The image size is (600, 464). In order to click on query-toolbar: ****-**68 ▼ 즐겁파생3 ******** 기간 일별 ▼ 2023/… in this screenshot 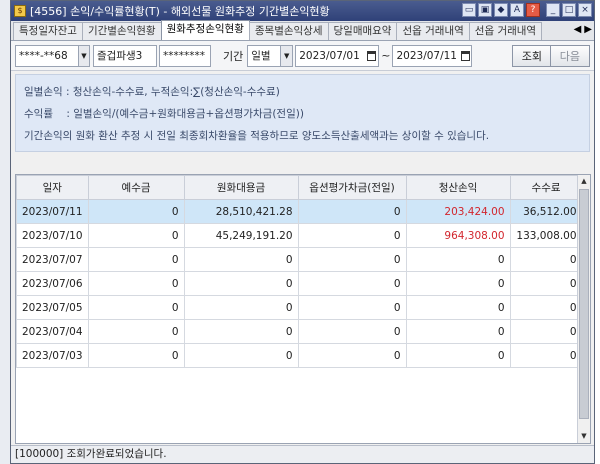, I will do `click(302, 56)`.